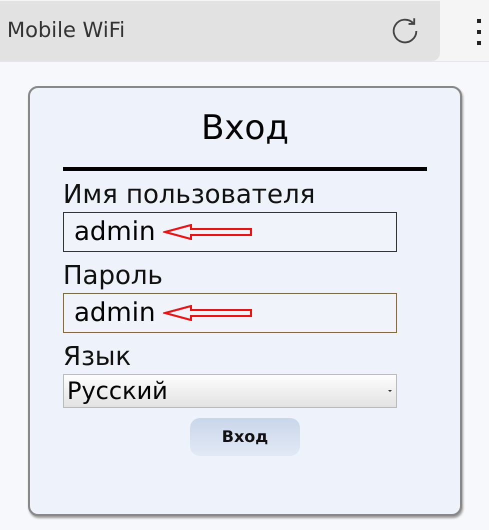 This screenshot has width=489, height=530. What do you see at coordinates (113, 276) in the screenshot?
I see `field-label: Пароль` at bounding box center [113, 276].